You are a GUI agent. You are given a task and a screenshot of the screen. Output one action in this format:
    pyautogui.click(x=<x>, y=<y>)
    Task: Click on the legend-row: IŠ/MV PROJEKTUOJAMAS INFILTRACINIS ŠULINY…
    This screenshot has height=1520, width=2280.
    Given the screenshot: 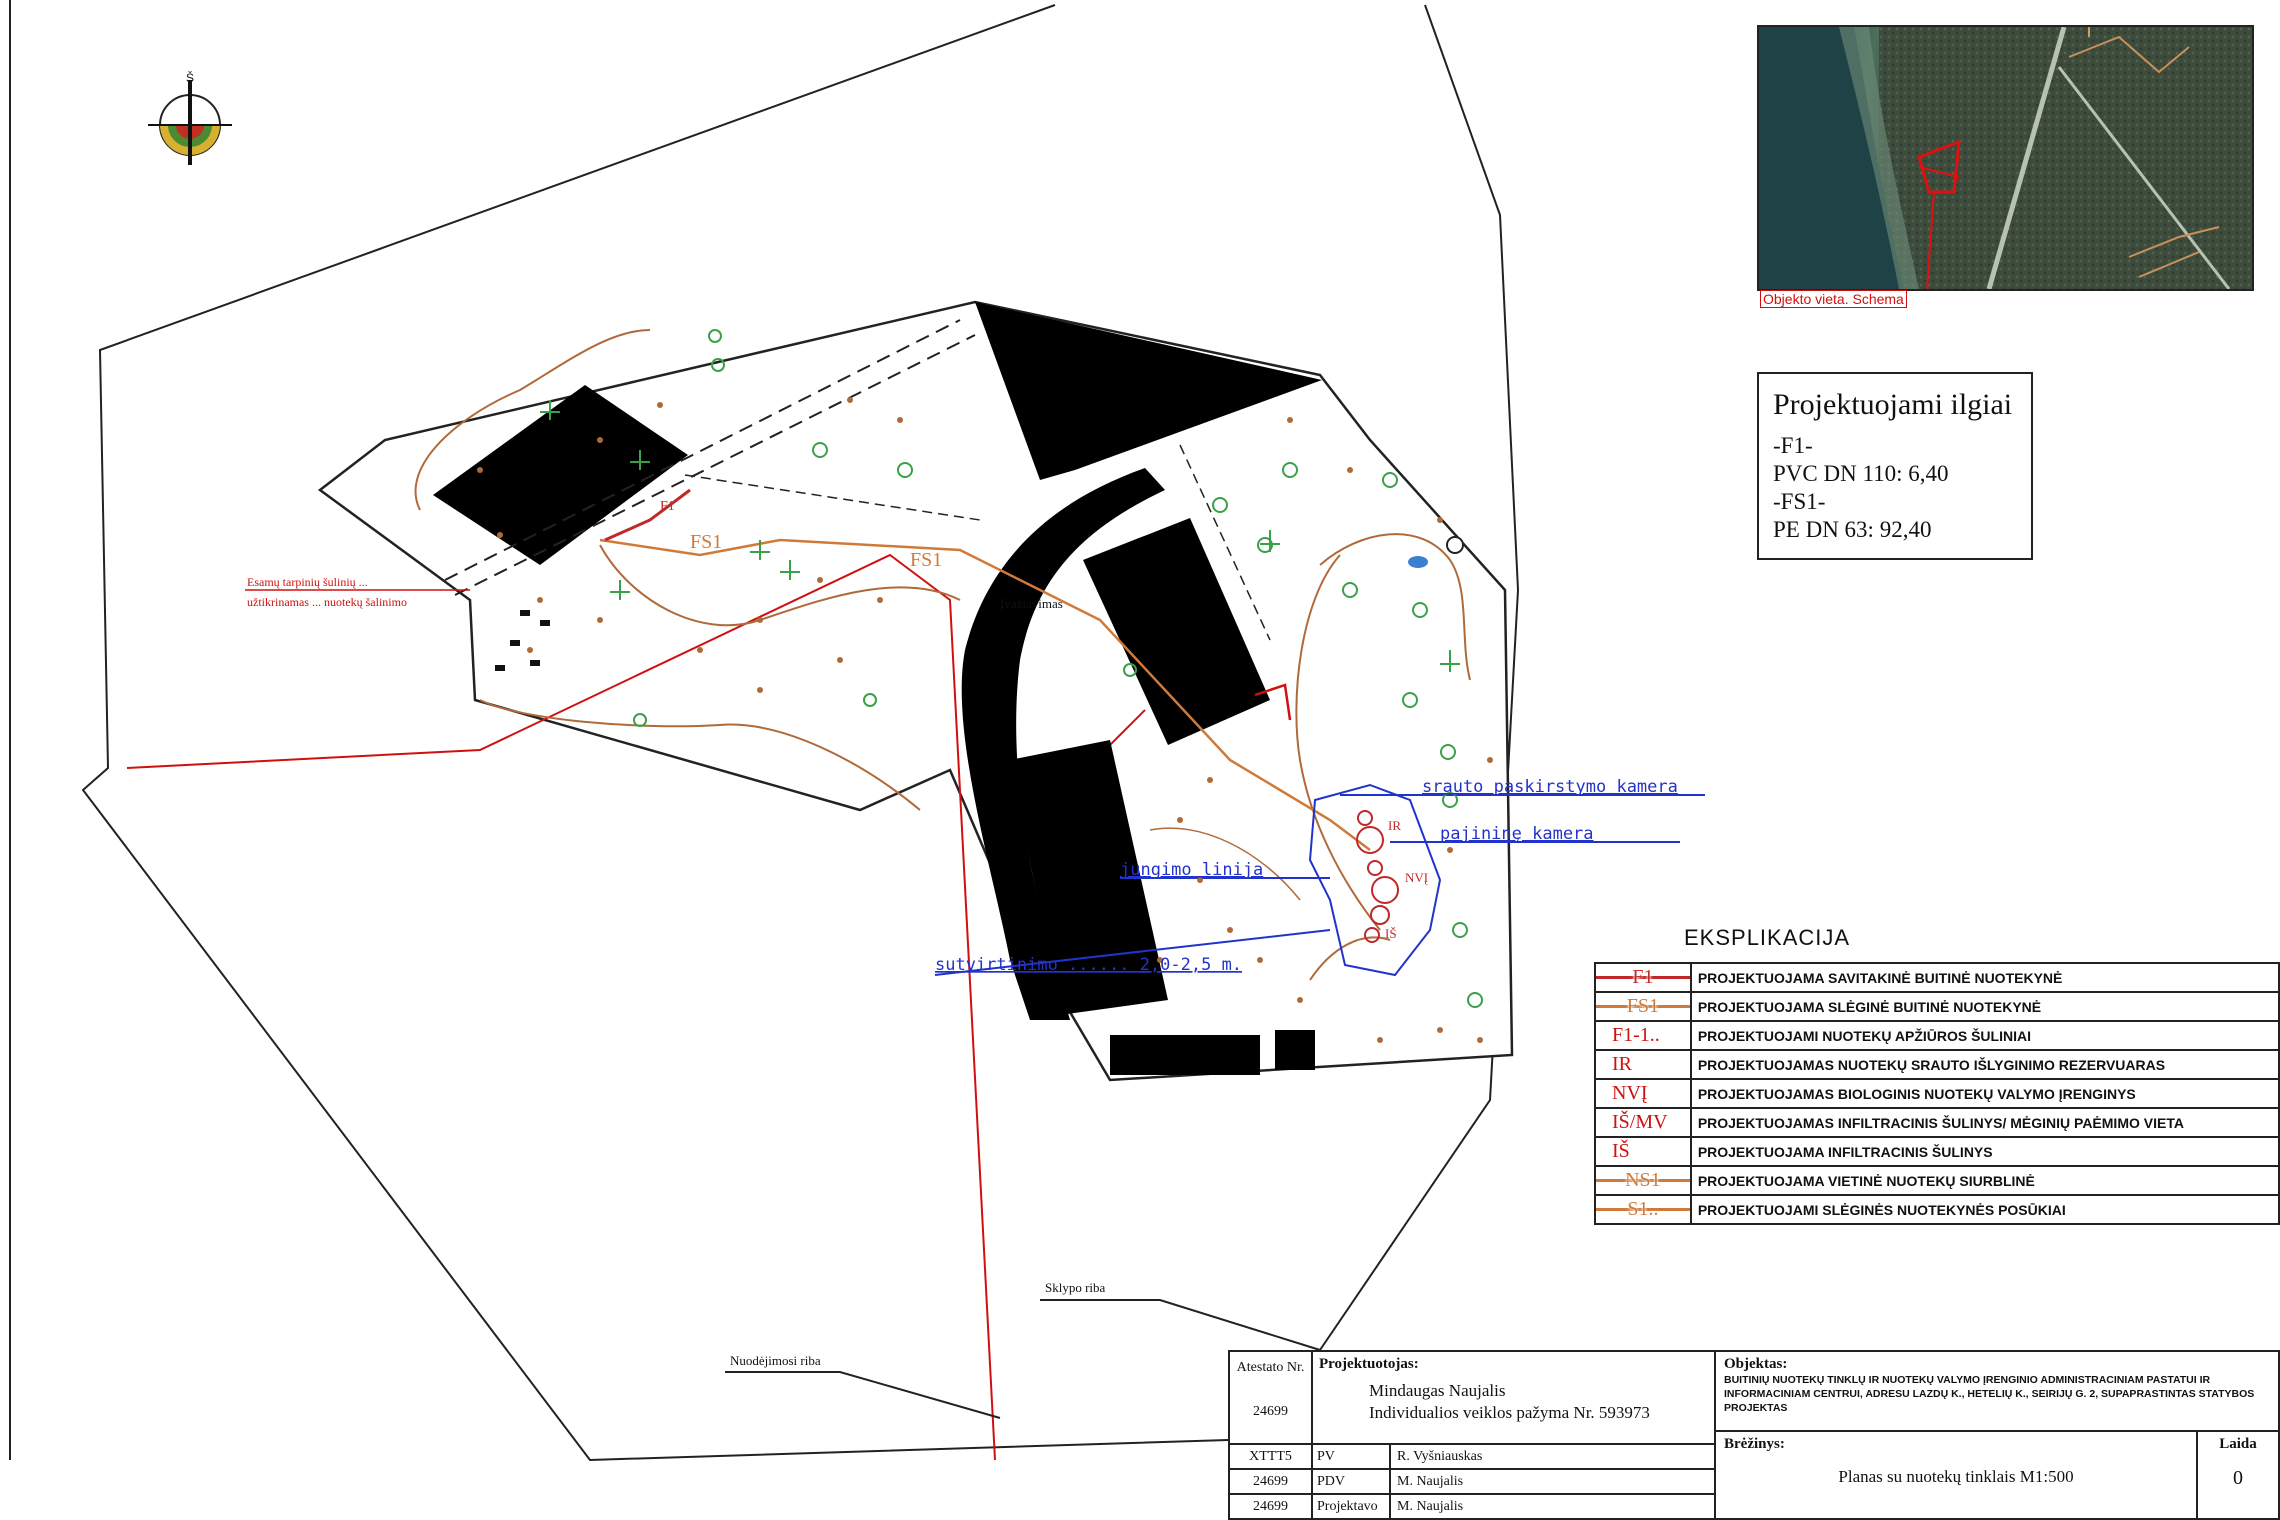 What is the action you would take?
    pyautogui.click(x=1937, y=1122)
    